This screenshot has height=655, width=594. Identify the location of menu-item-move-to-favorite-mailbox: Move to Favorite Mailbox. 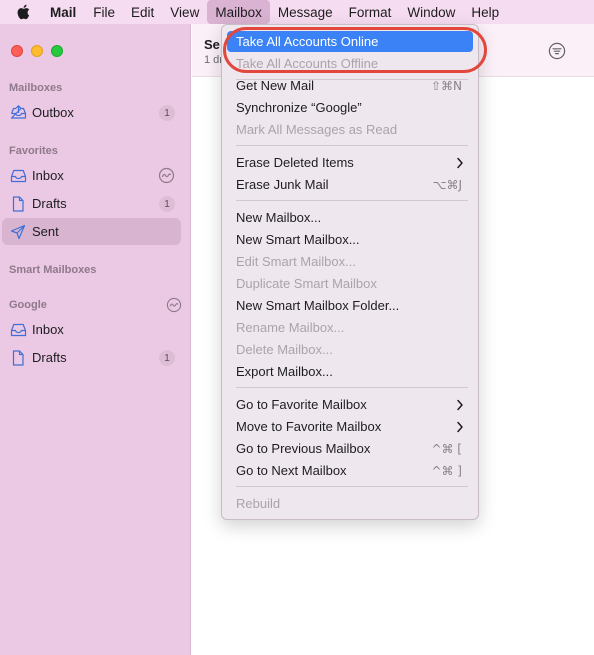
(350, 426).